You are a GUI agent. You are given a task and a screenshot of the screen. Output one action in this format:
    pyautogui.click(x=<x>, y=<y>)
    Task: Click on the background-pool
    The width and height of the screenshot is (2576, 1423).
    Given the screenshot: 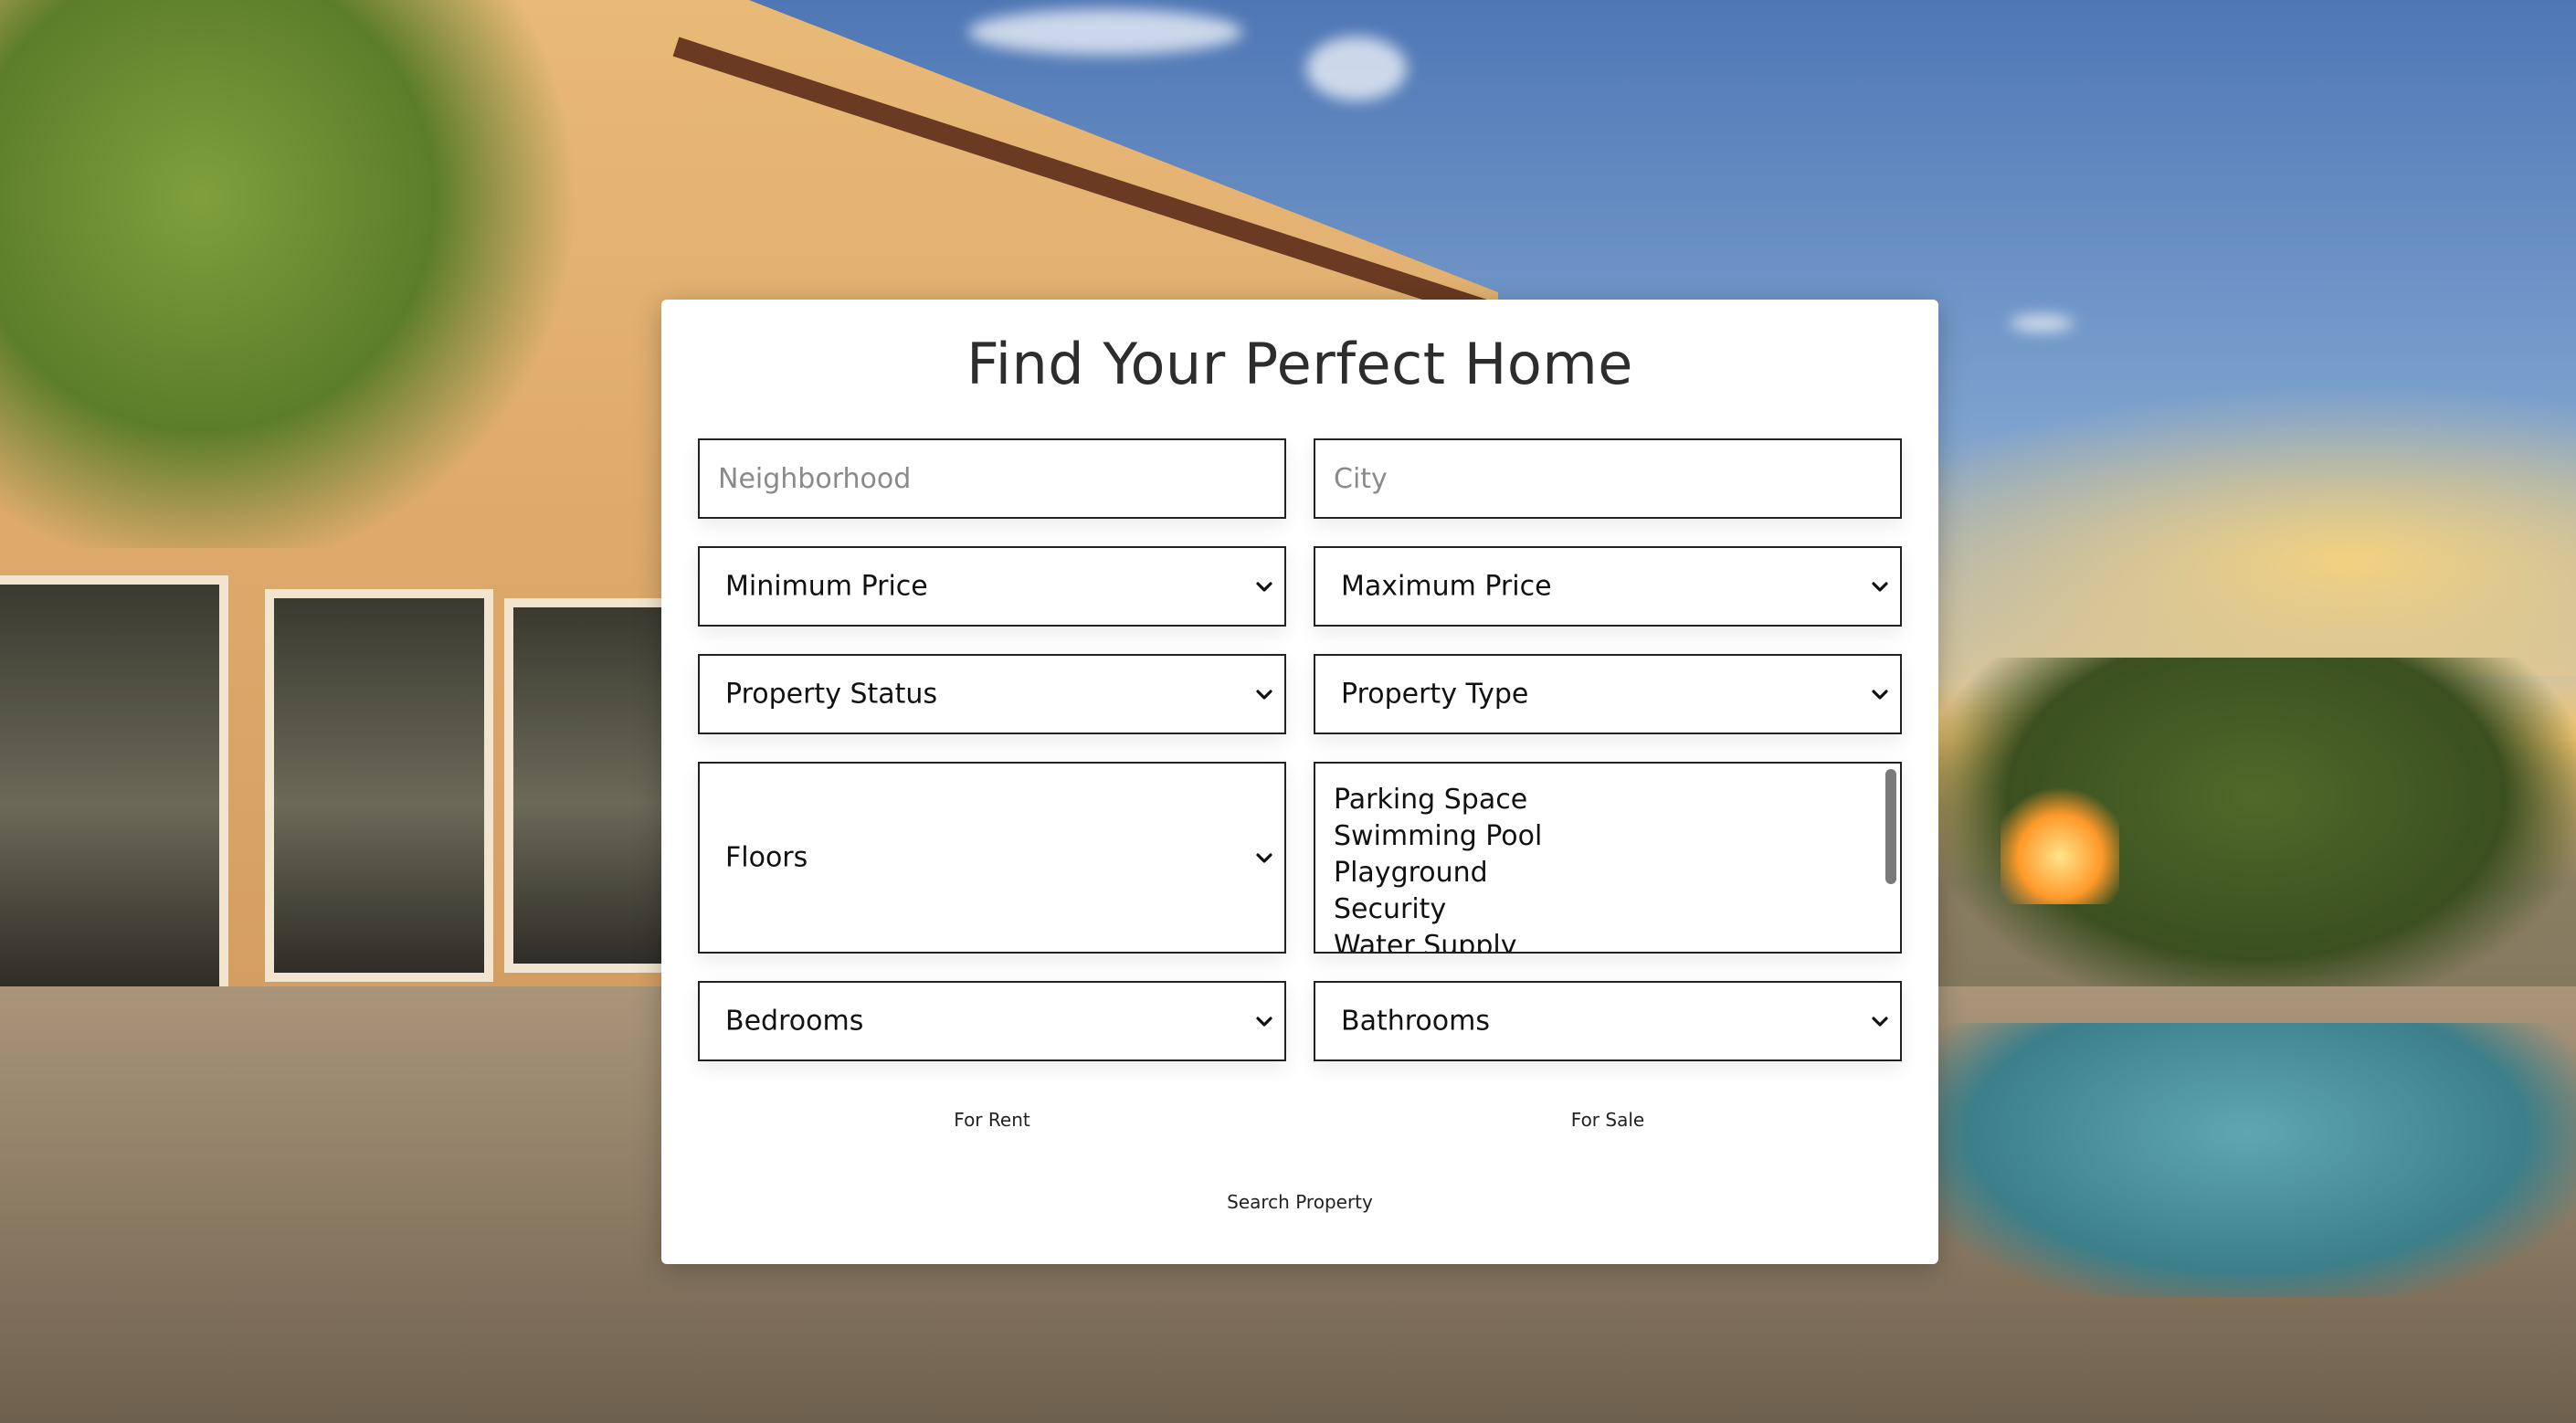 What is the action you would take?
    pyautogui.click(x=2247, y=1160)
    